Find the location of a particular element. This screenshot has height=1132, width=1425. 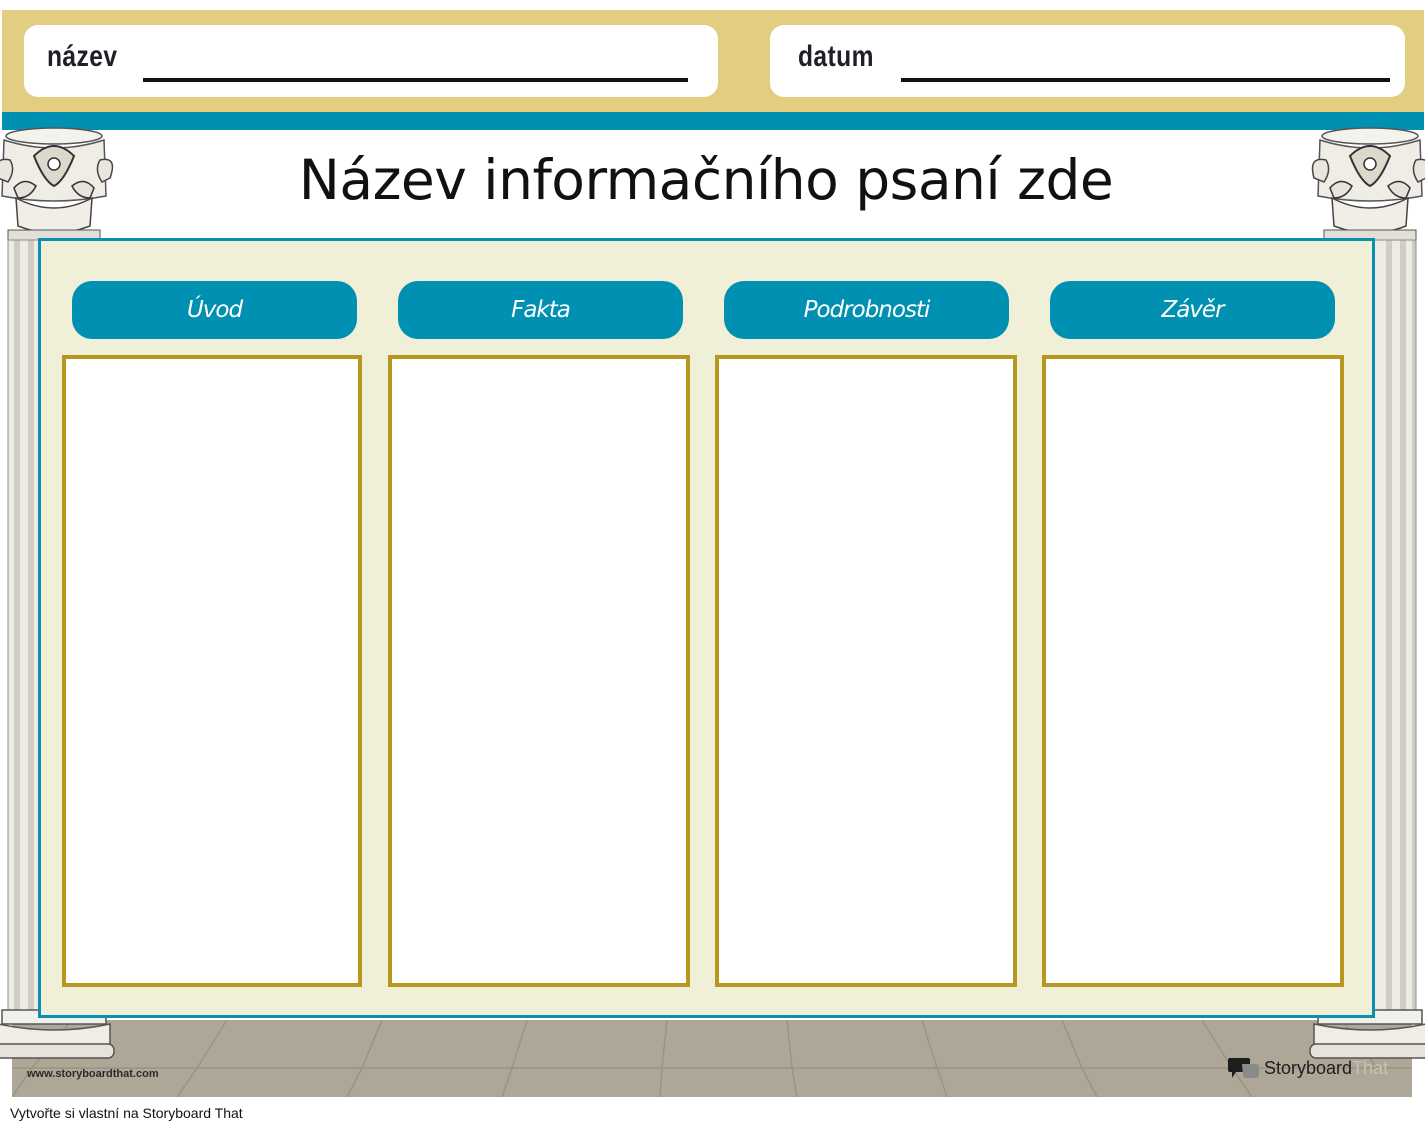

speech-bubble-icon is located at coordinates (1243, 1068).